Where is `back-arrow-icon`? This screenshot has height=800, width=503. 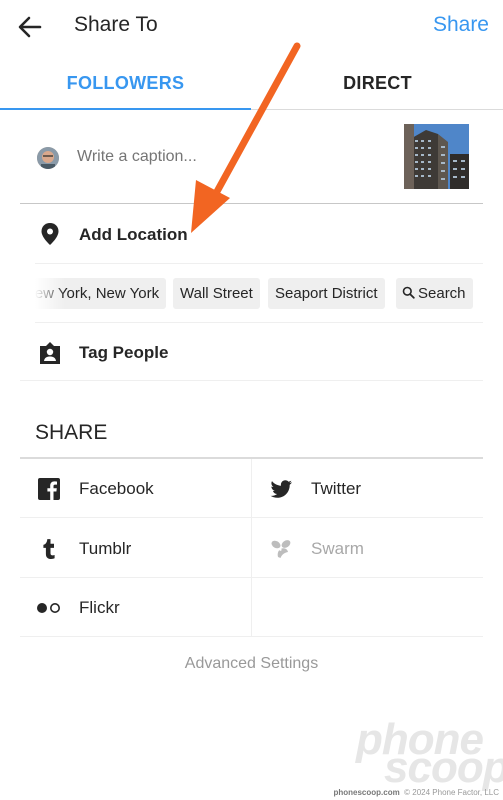
back-arrow-icon is located at coordinates (30, 27).